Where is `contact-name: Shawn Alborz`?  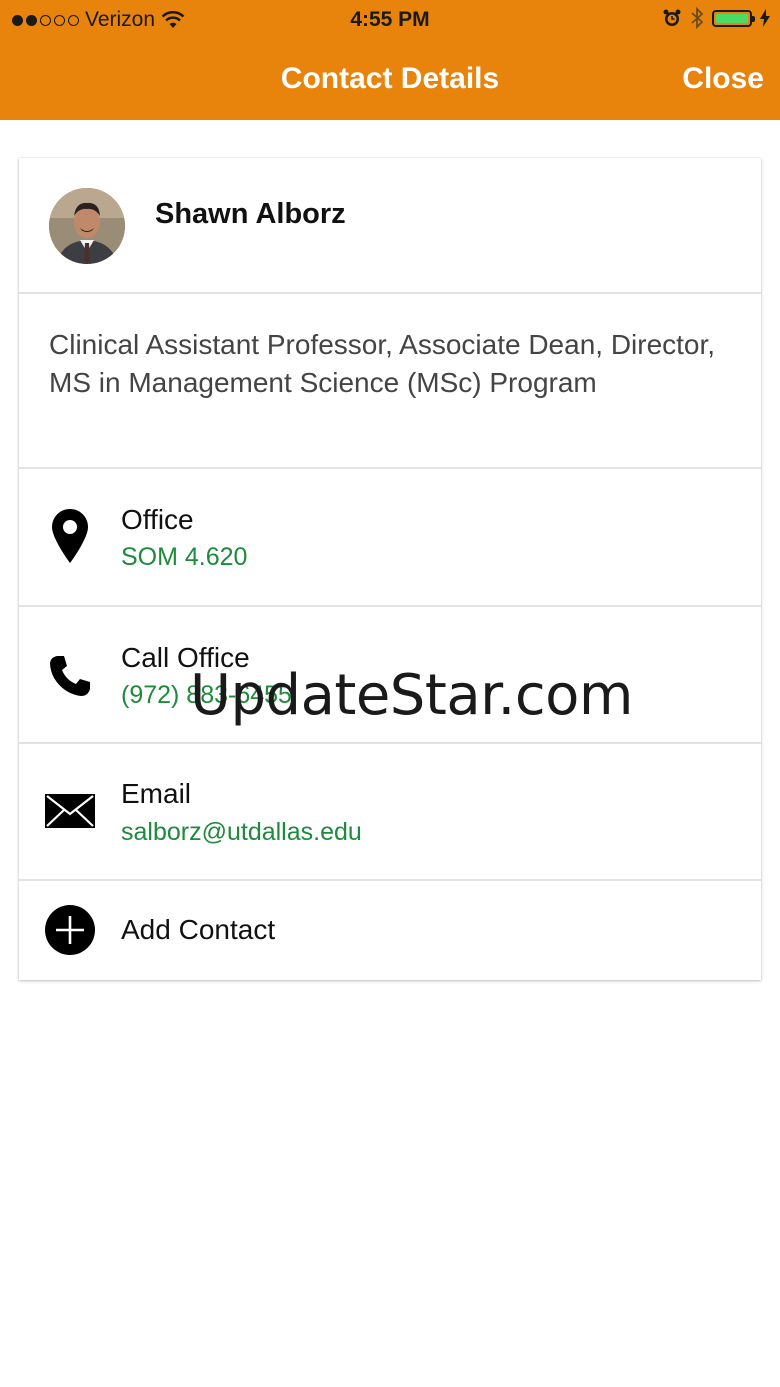 contact-name: Shawn Alborz is located at coordinates (250, 214).